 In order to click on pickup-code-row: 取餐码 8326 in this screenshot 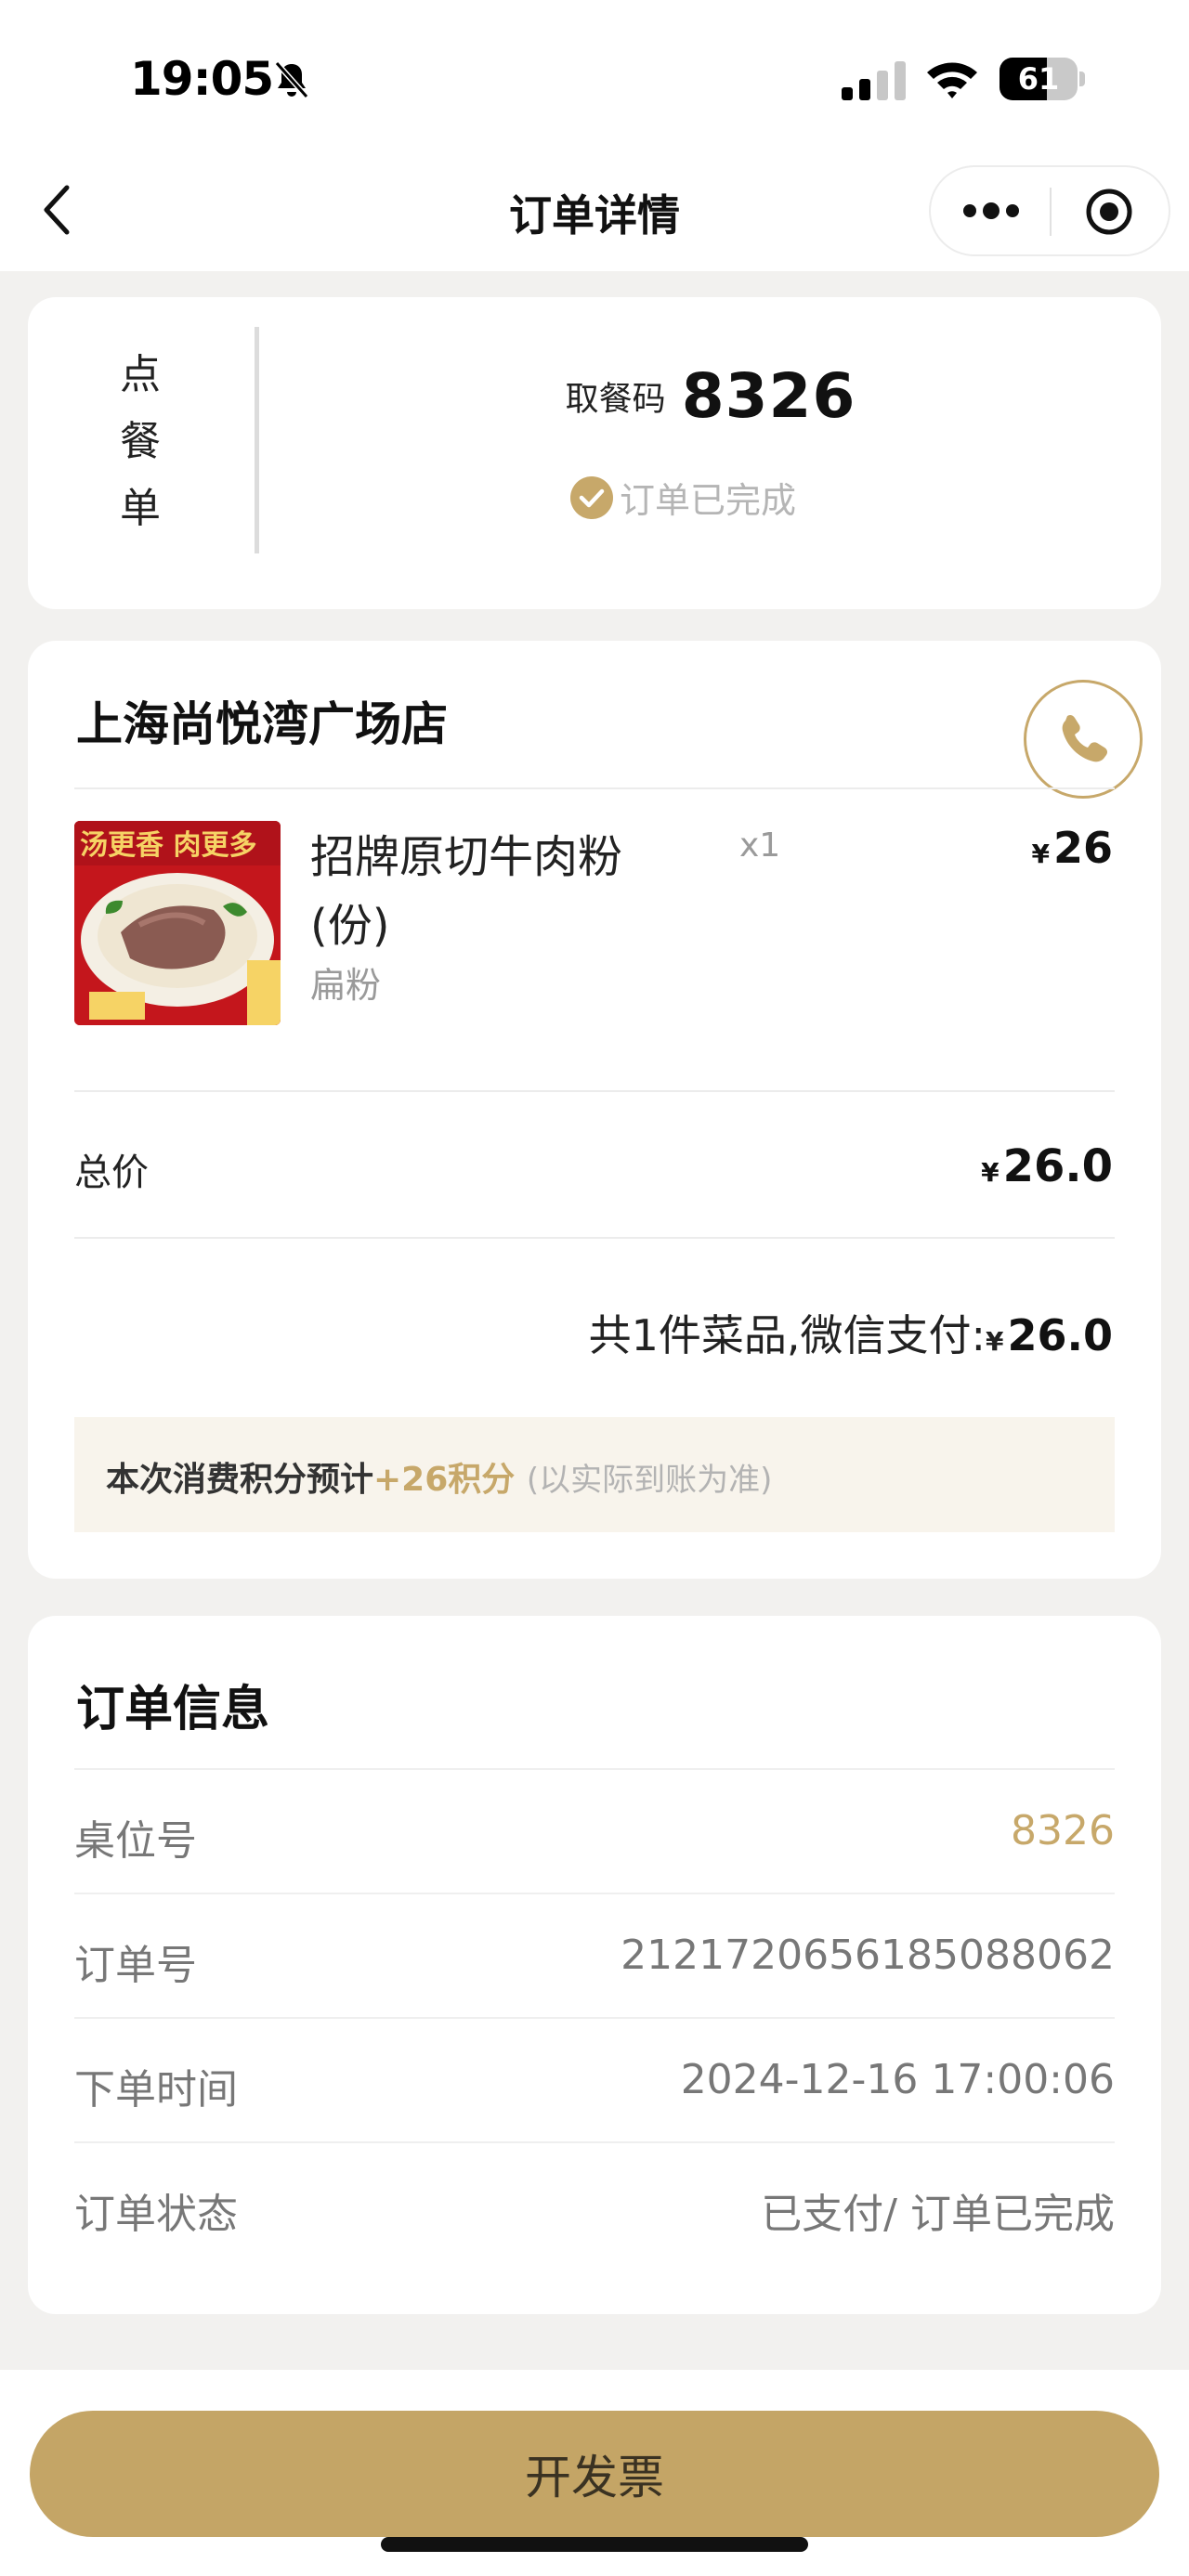, I will do `click(710, 396)`.